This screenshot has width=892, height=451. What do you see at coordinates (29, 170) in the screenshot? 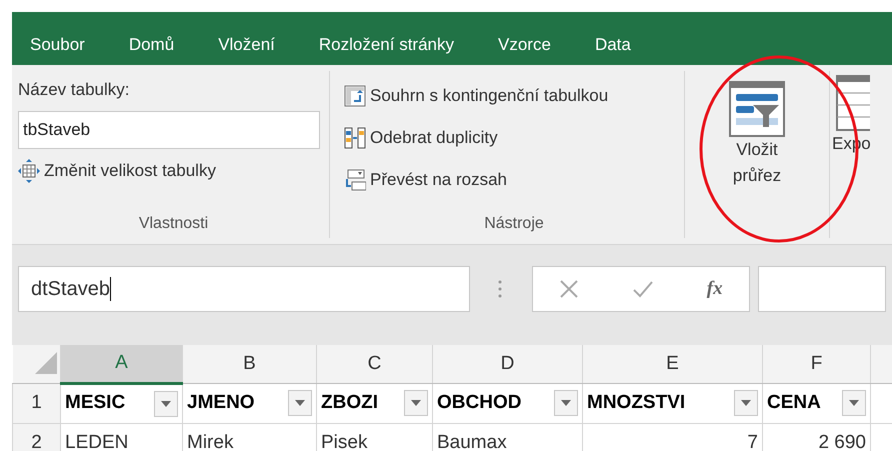
I see `resize-table-icon` at bounding box center [29, 170].